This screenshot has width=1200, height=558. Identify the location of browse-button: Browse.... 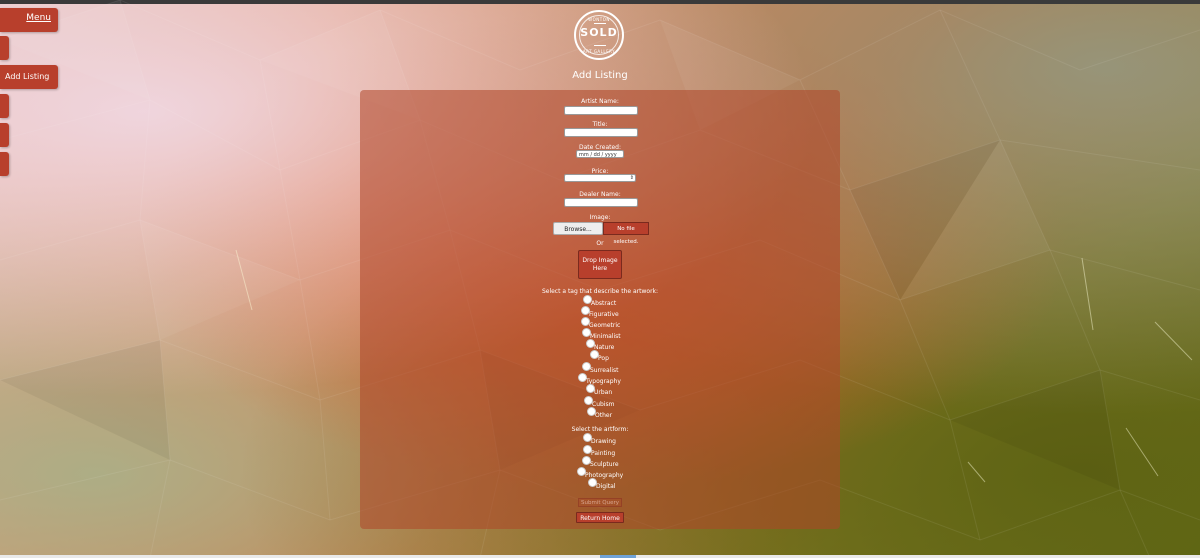
(578, 228).